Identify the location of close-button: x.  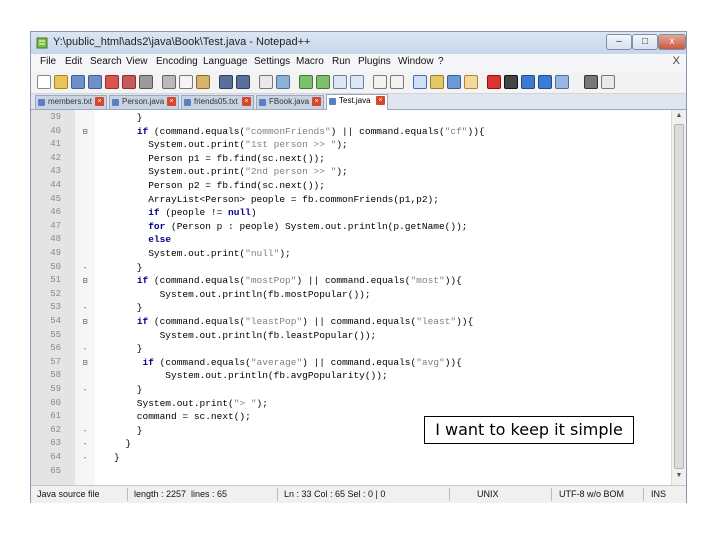
(672, 42).